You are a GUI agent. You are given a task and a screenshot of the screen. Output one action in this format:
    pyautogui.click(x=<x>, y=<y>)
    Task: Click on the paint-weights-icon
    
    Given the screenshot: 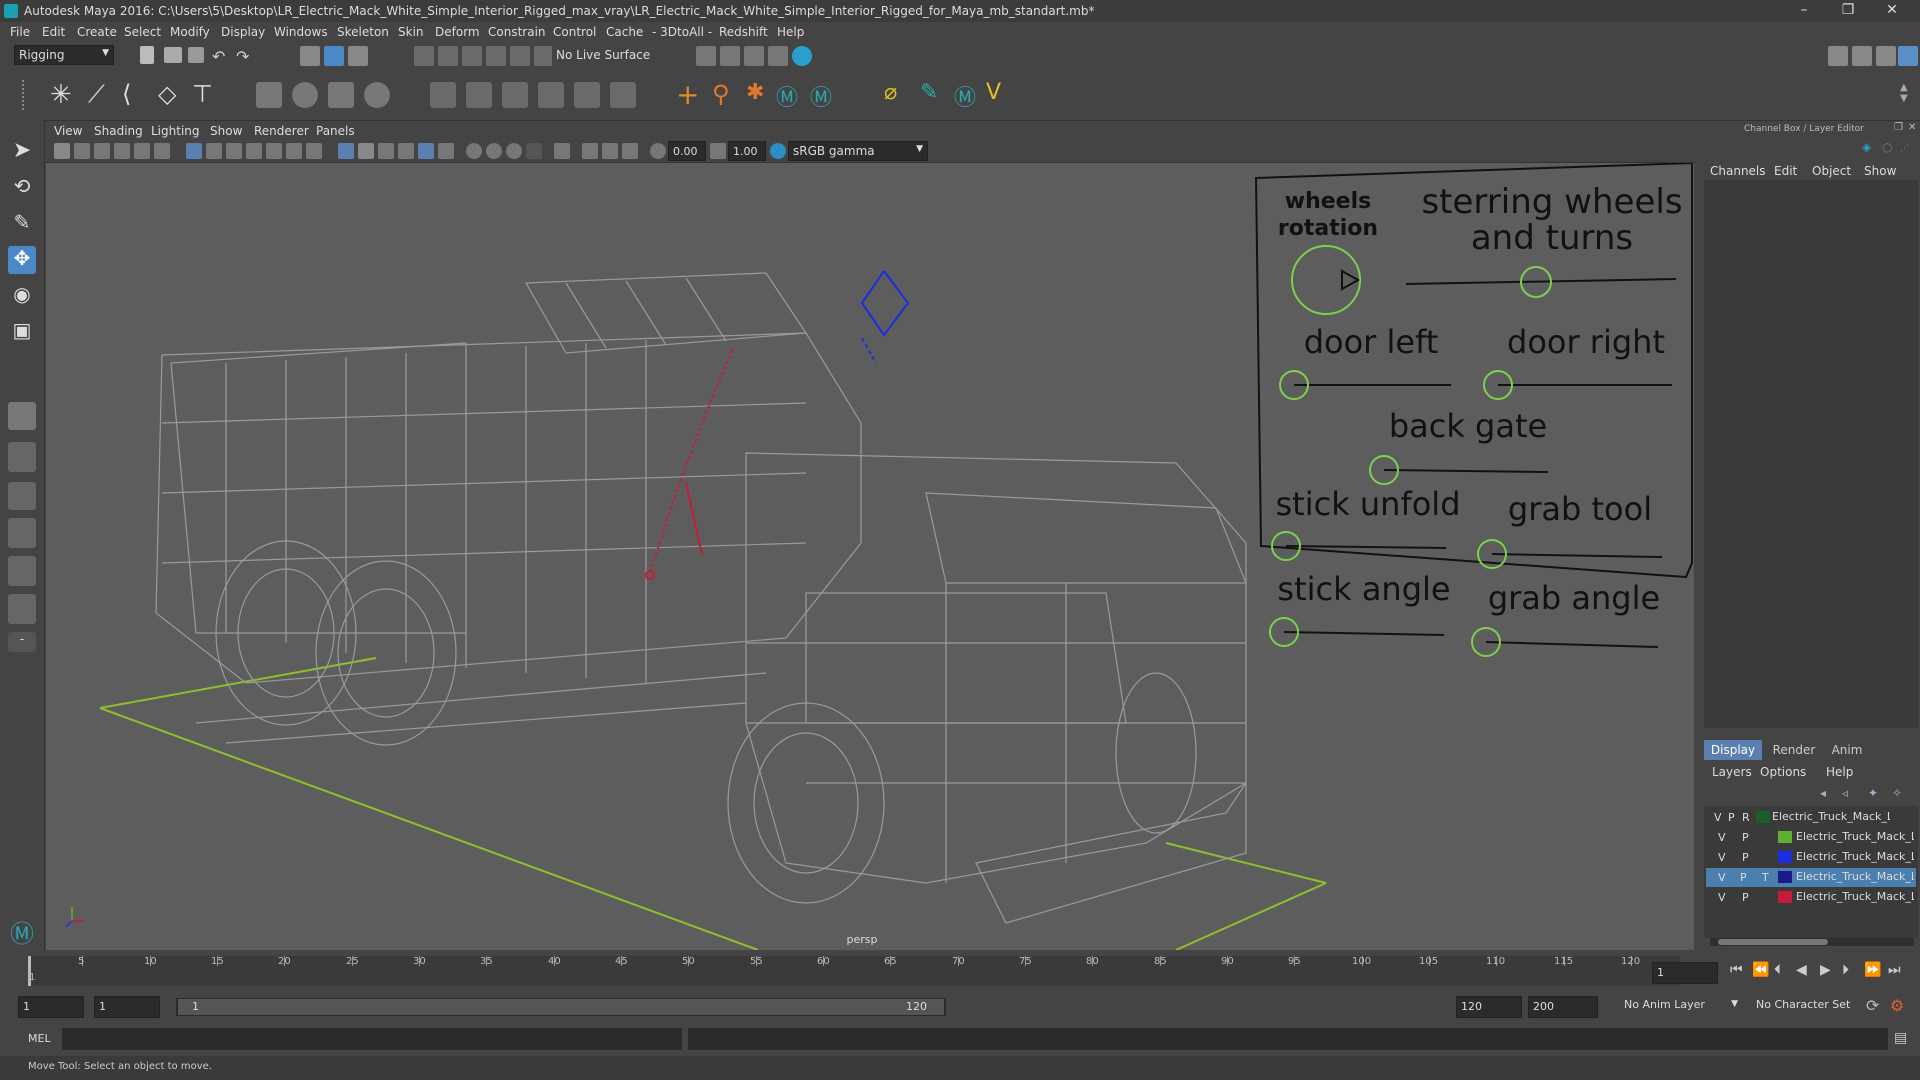 What is the action you would take?
    pyautogui.click(x=305, y=95)
    